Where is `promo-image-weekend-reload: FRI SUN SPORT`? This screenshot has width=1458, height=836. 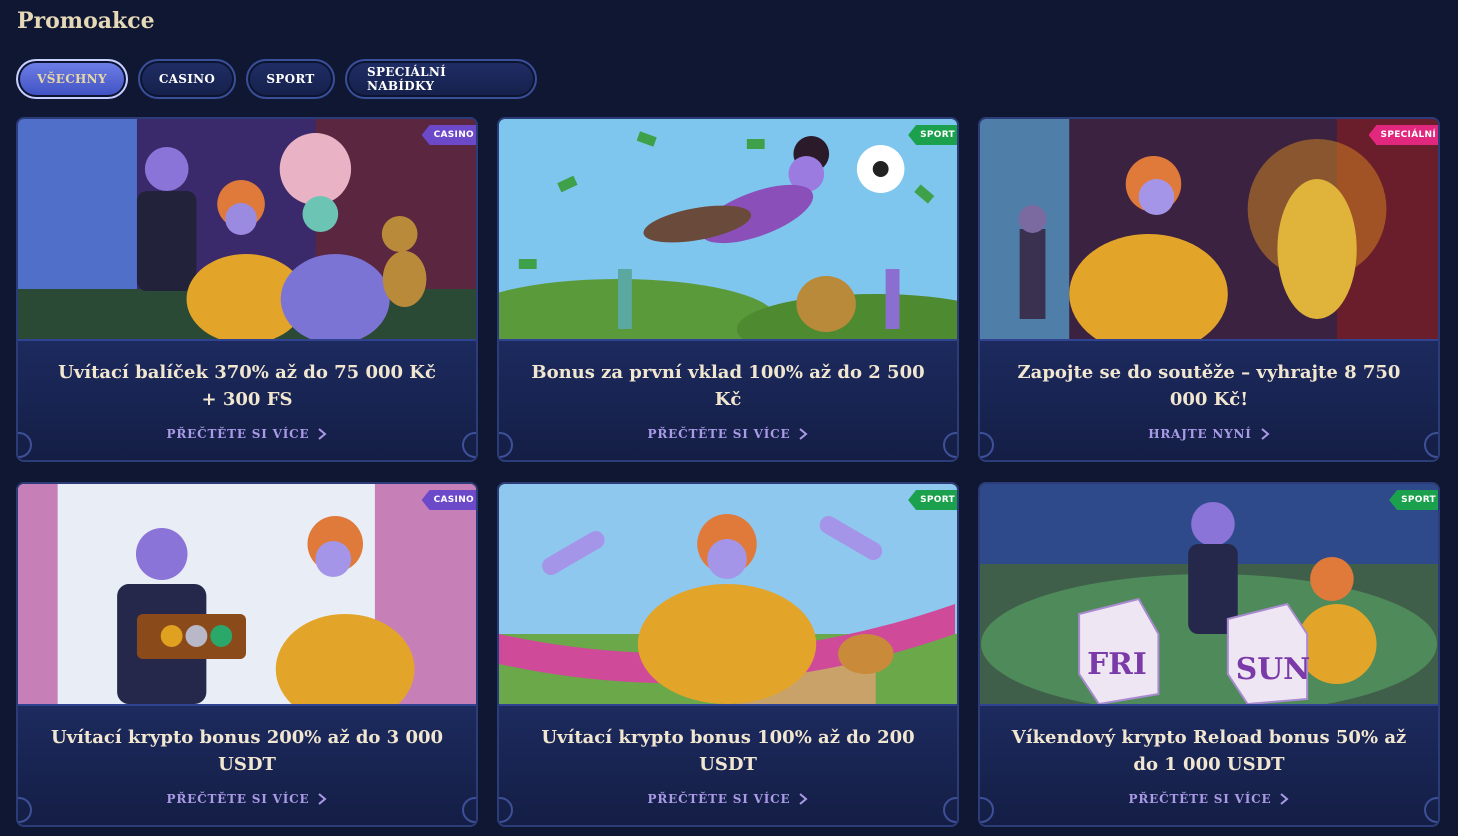 promo-image-weekend-reload: FRI SUN SPORT is located at coordinates (1209, 594).